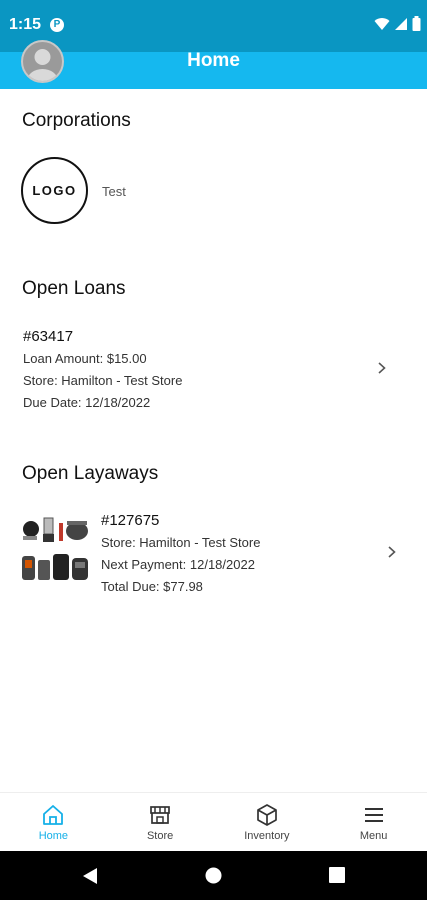 This screenshot has width=427, height=900. I want to click on app-notification-icon: P, so click(57, 25).